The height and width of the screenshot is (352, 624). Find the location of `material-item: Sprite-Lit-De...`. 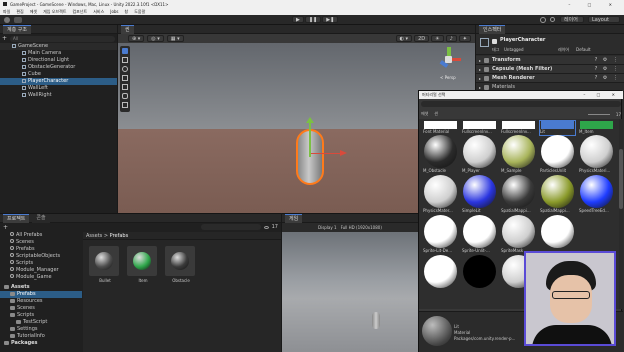

material-item: Sprite-Lit-De... is located at coordinates (440, 234).